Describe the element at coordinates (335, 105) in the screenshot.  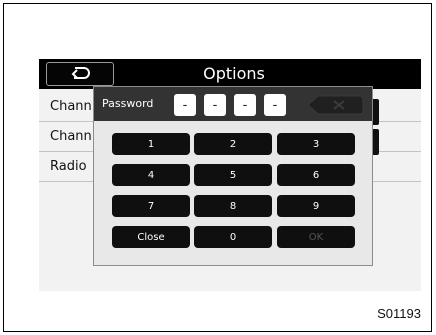
I see `backspace-button` at that location.